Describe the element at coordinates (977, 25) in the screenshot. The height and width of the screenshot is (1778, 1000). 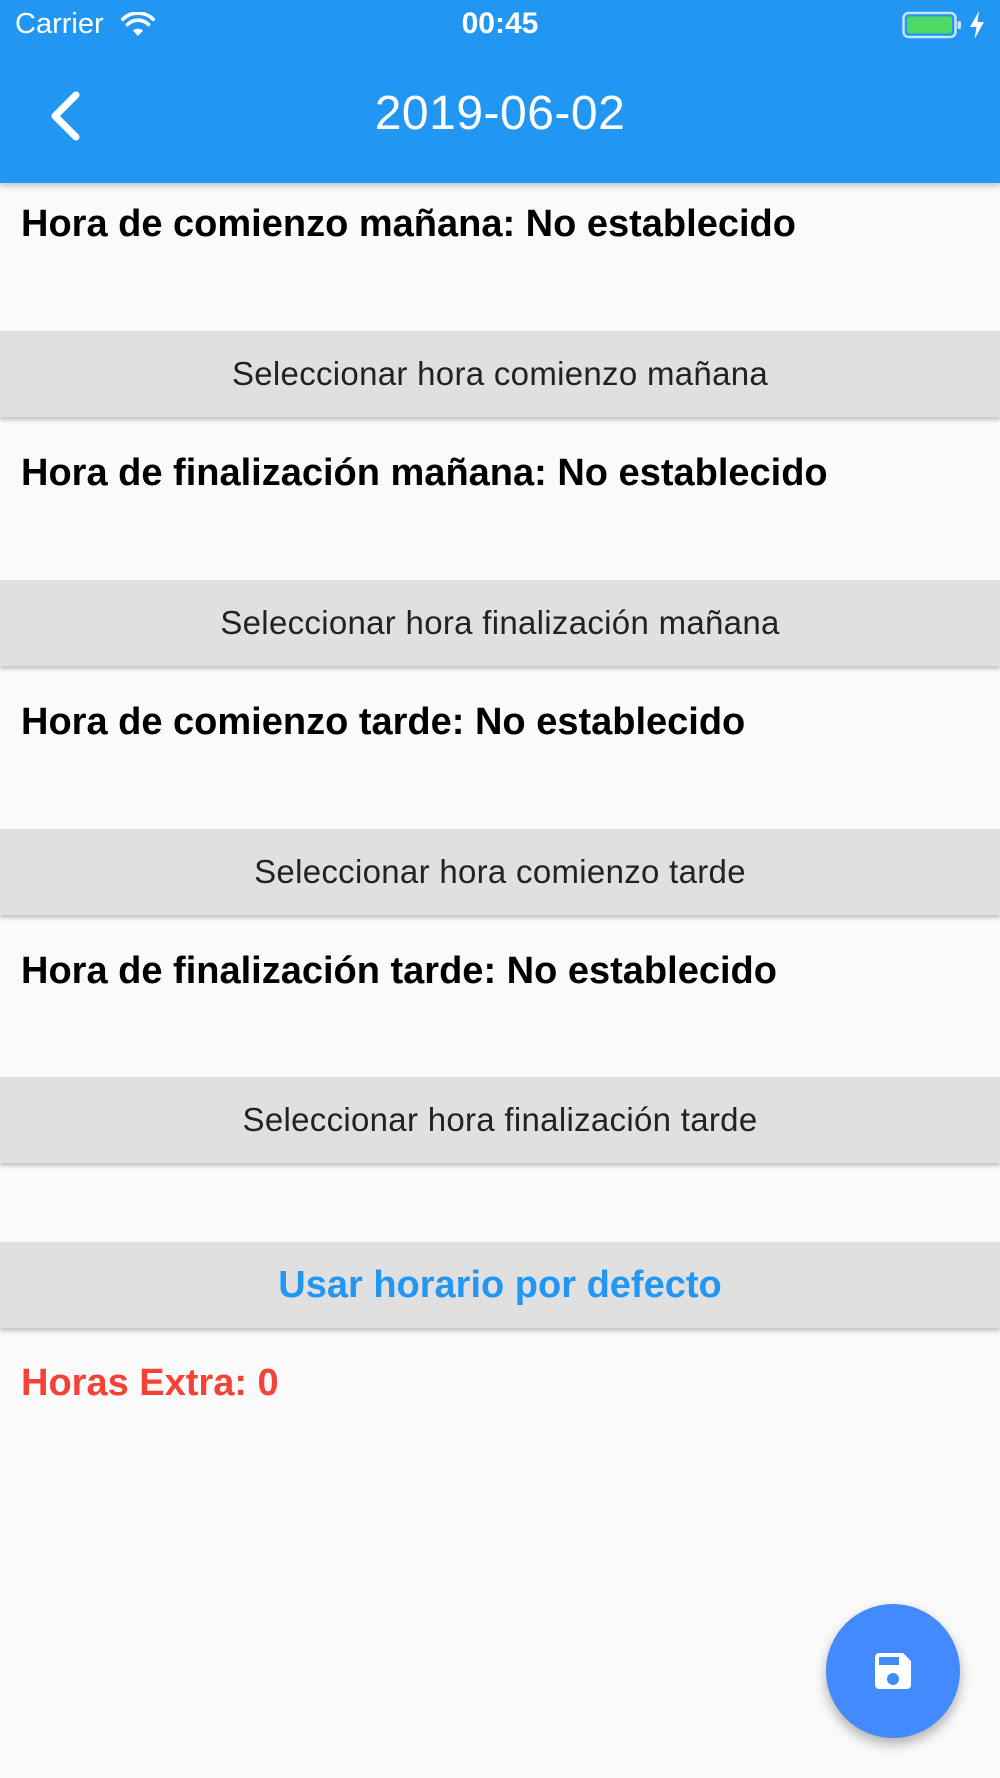
I see `charging-icon` at that location.